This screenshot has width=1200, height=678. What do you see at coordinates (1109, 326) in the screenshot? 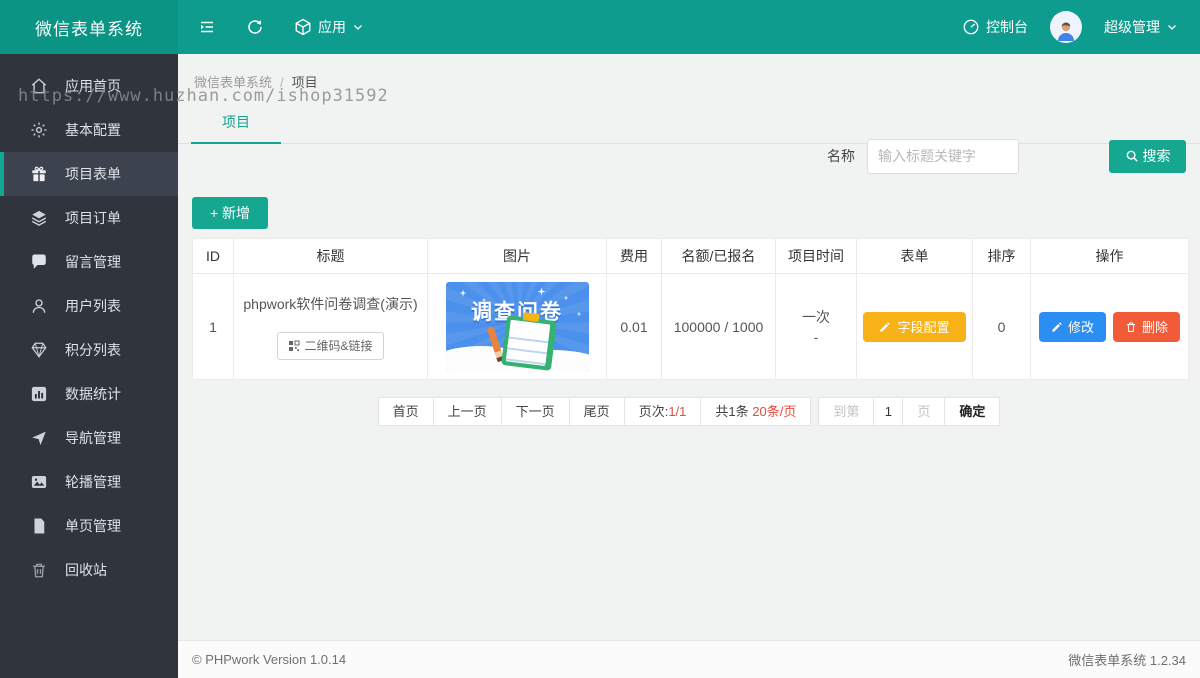
I see `cell-actions: 修改 删除` at bounding box center [1109, 326].